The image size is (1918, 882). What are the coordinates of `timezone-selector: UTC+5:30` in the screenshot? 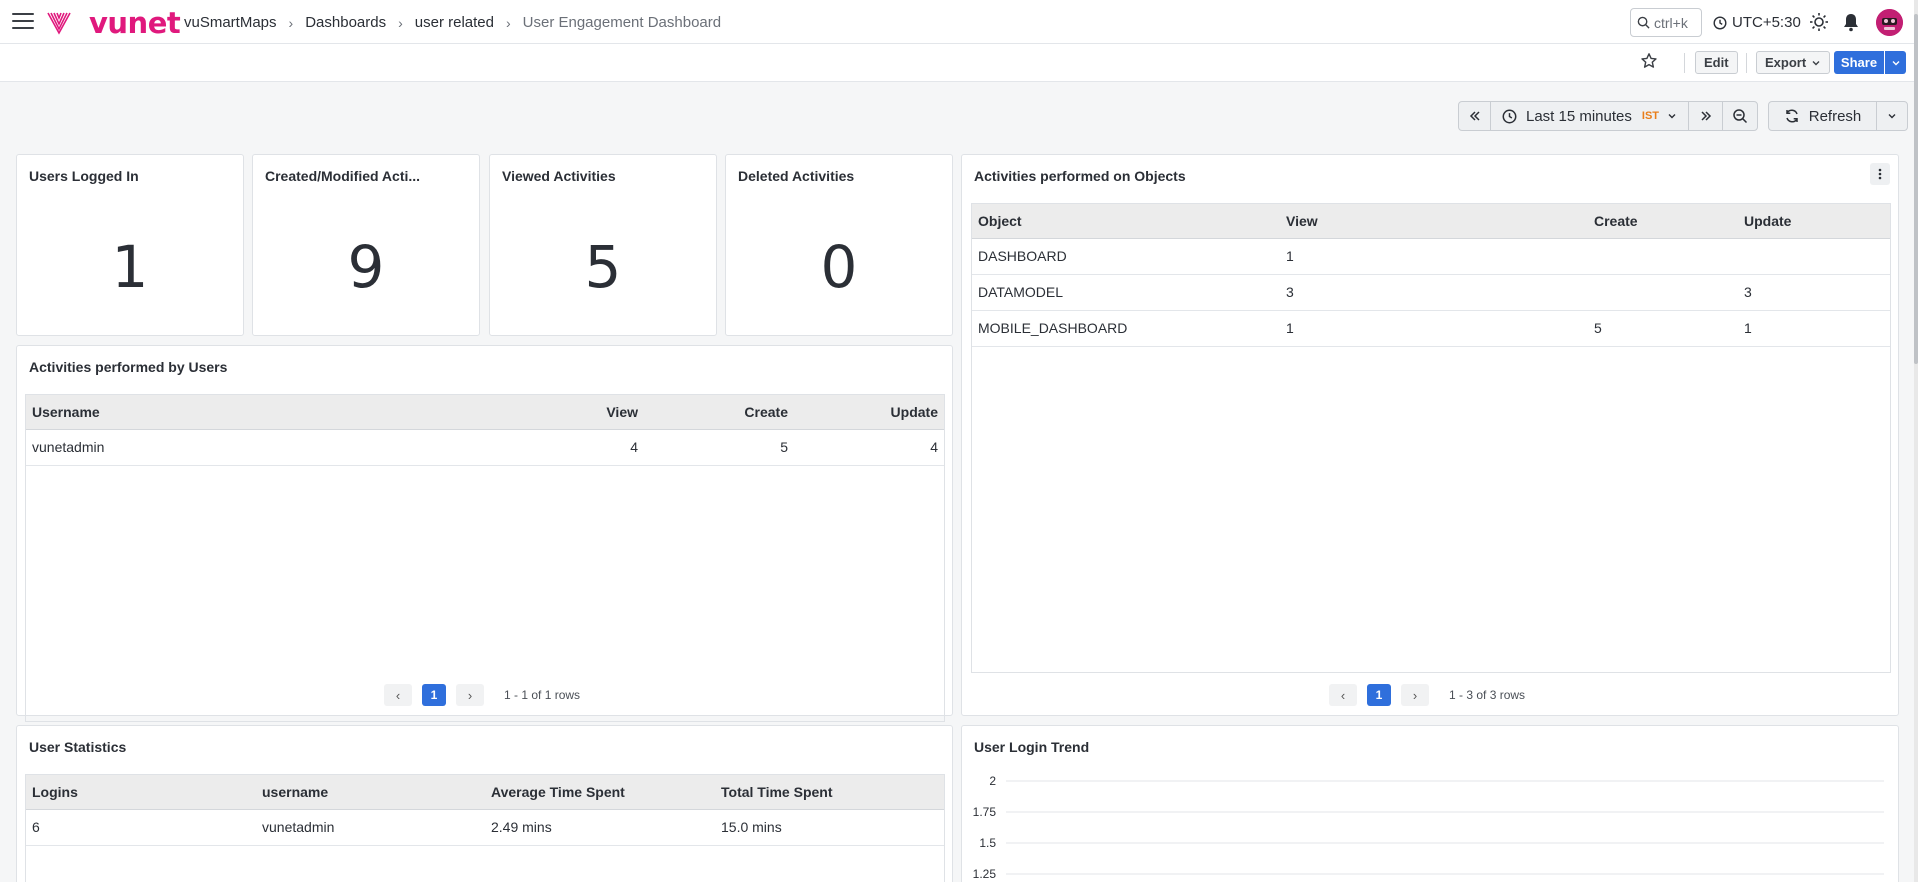 It's located at (1757, 22).